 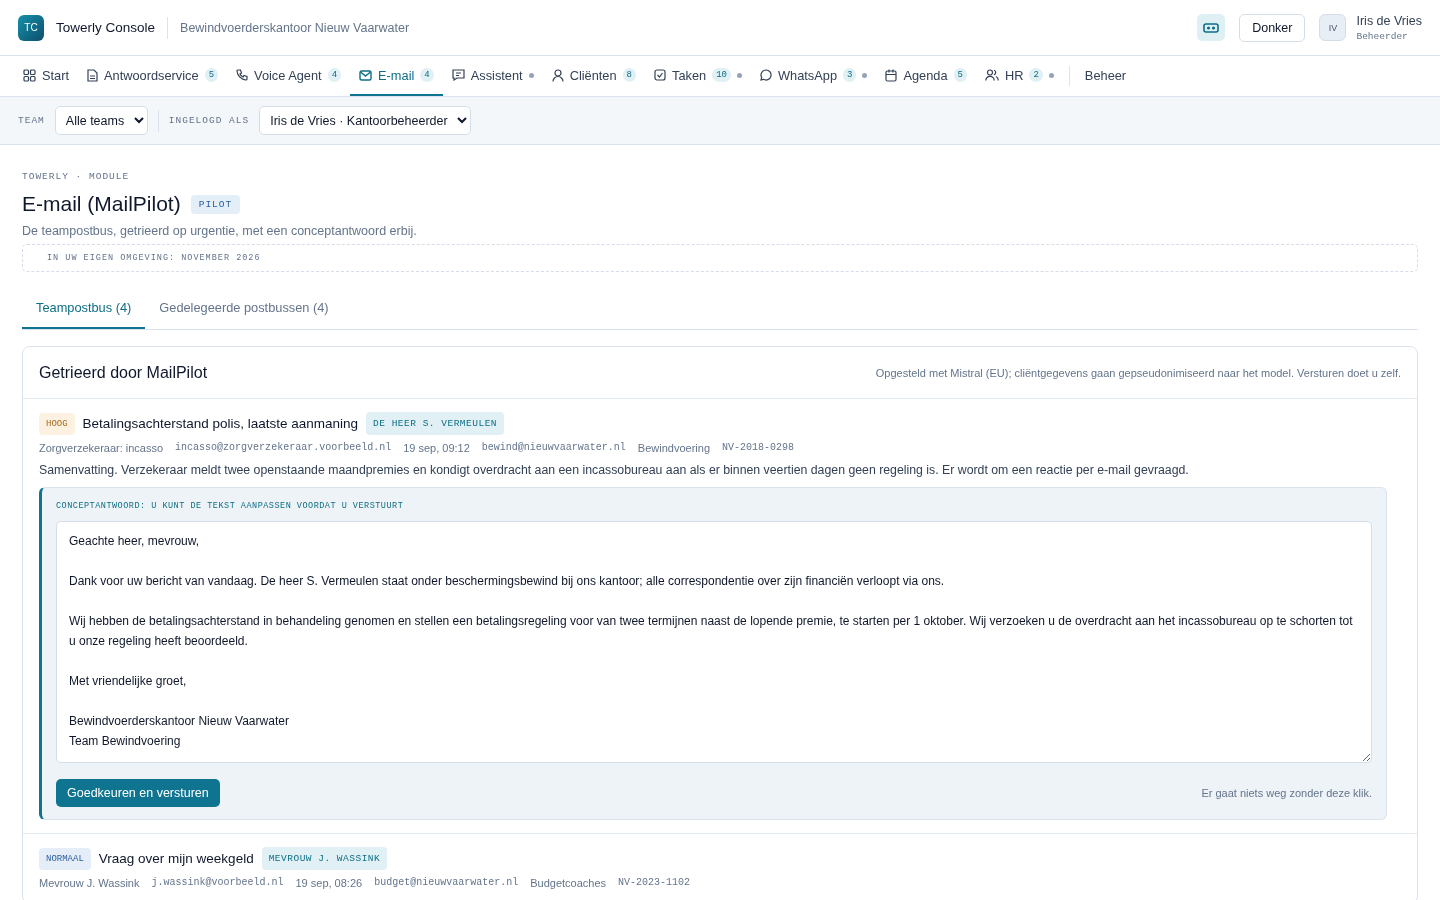 I want to click on mail-icon, so click(x=366, y=75).